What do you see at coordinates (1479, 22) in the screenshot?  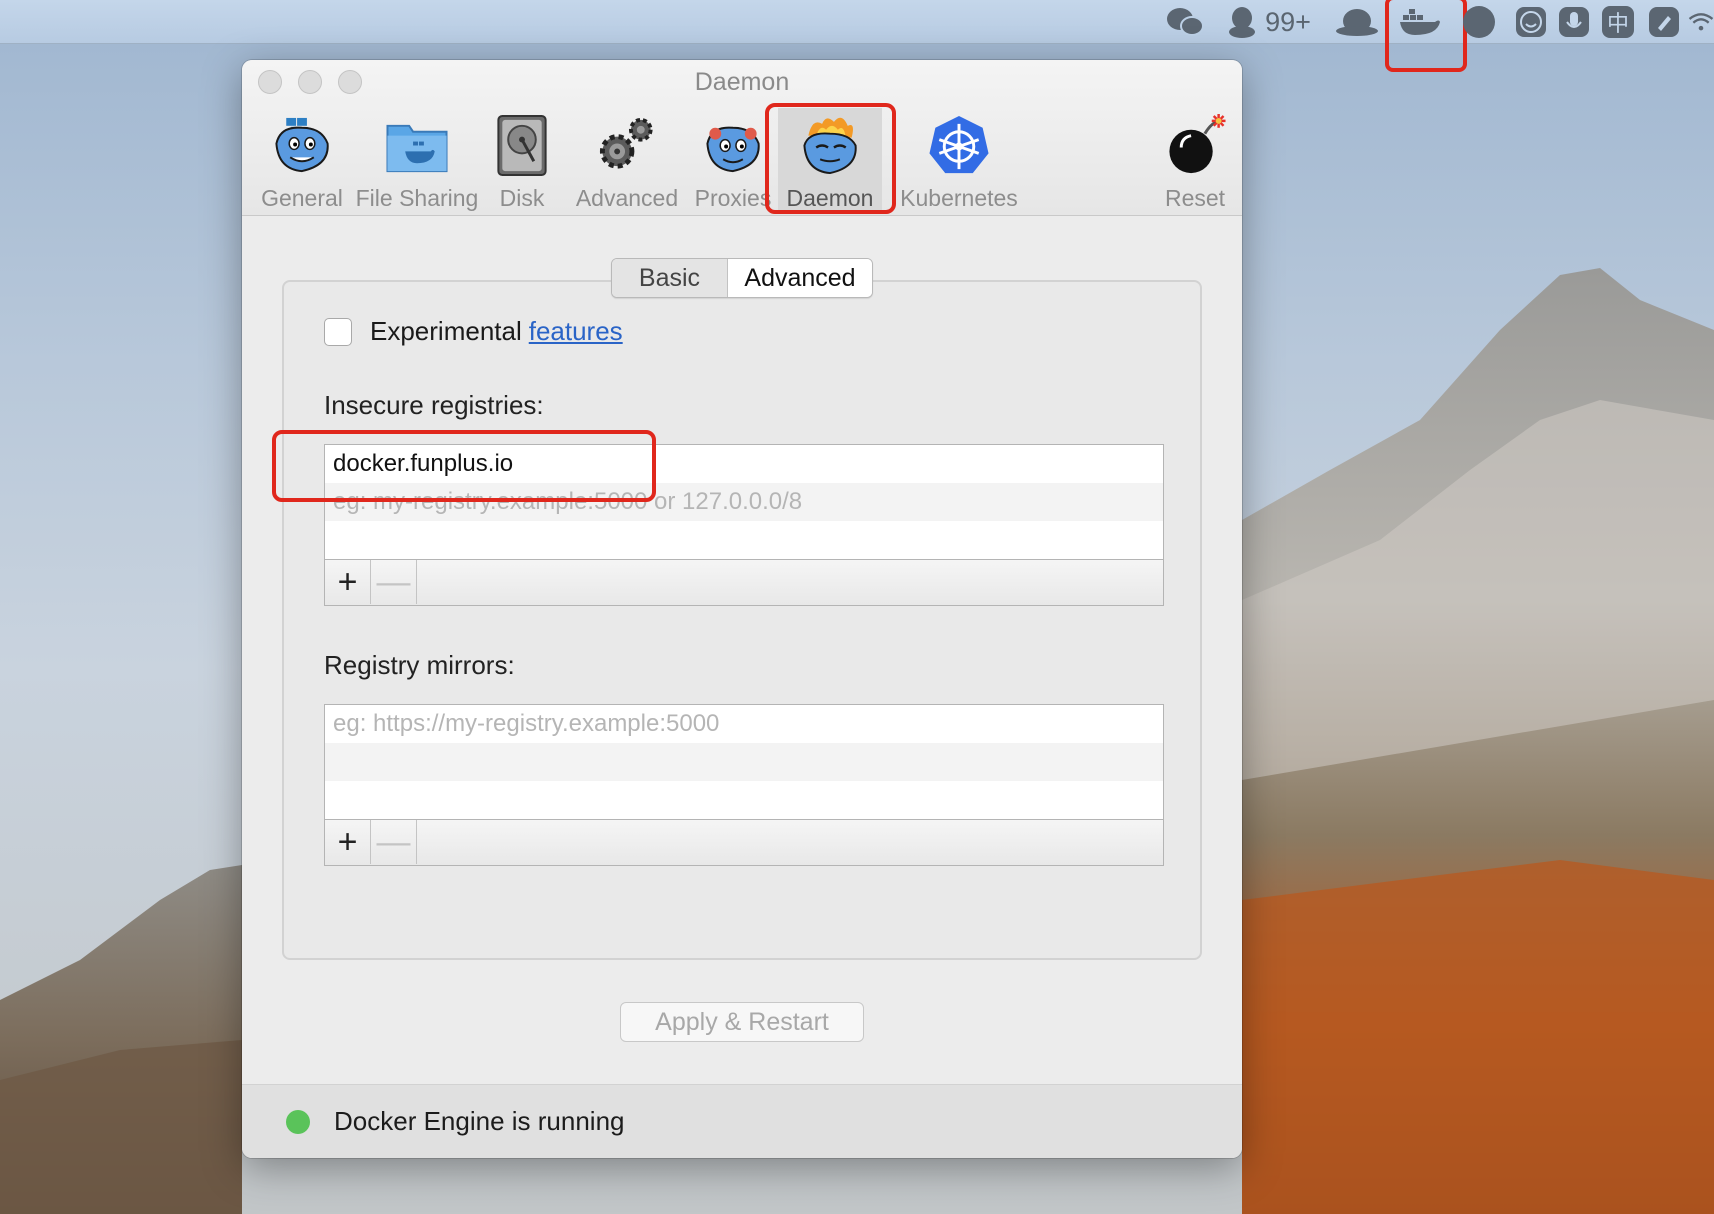 I see `circle-app-icon` at bounding box center [1479, 22].